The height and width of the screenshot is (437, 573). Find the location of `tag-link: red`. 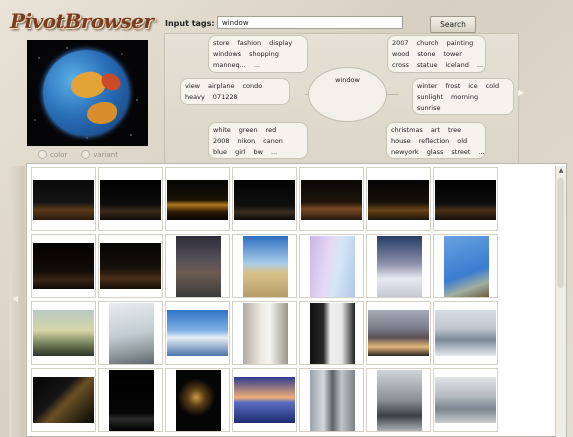

tag-link: red is located at coordinates (271, 130).